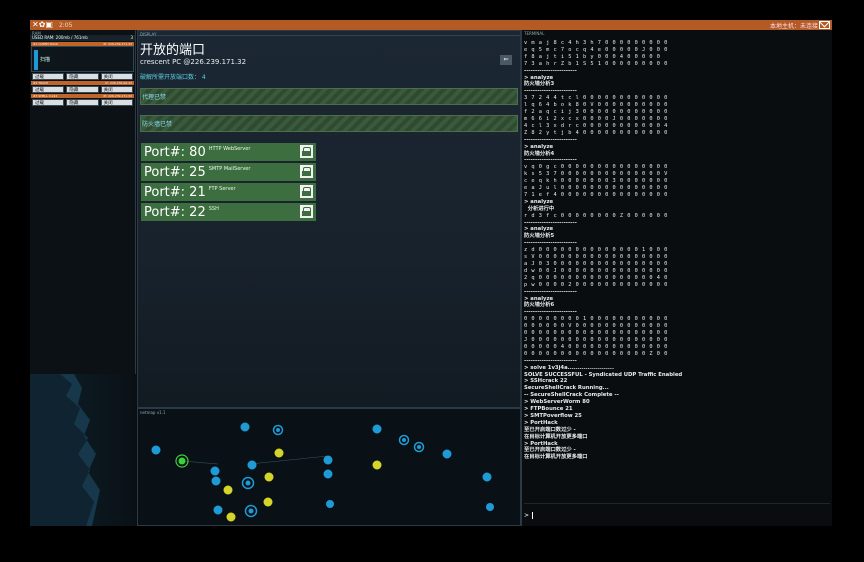 Image resolution: width=864 pixels, height=562 pixels. Describe the element at coordinates (228, 212) in the screenshot. I see `port-22: Port#: 22 SSH` at that location.